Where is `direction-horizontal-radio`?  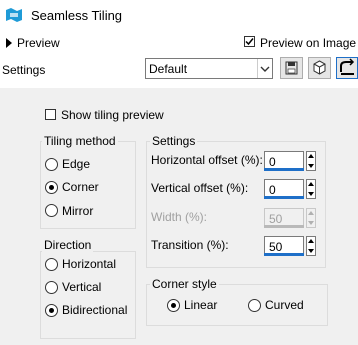 direction-horizontal-radio is located at coordinates (51, 264).